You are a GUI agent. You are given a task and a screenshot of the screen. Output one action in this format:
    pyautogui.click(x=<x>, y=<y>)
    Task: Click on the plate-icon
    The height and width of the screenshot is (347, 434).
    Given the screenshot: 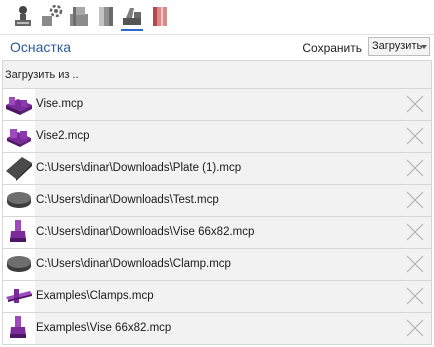 What is the action you would take?
    pyautogui.click(x=19, y=168)
    